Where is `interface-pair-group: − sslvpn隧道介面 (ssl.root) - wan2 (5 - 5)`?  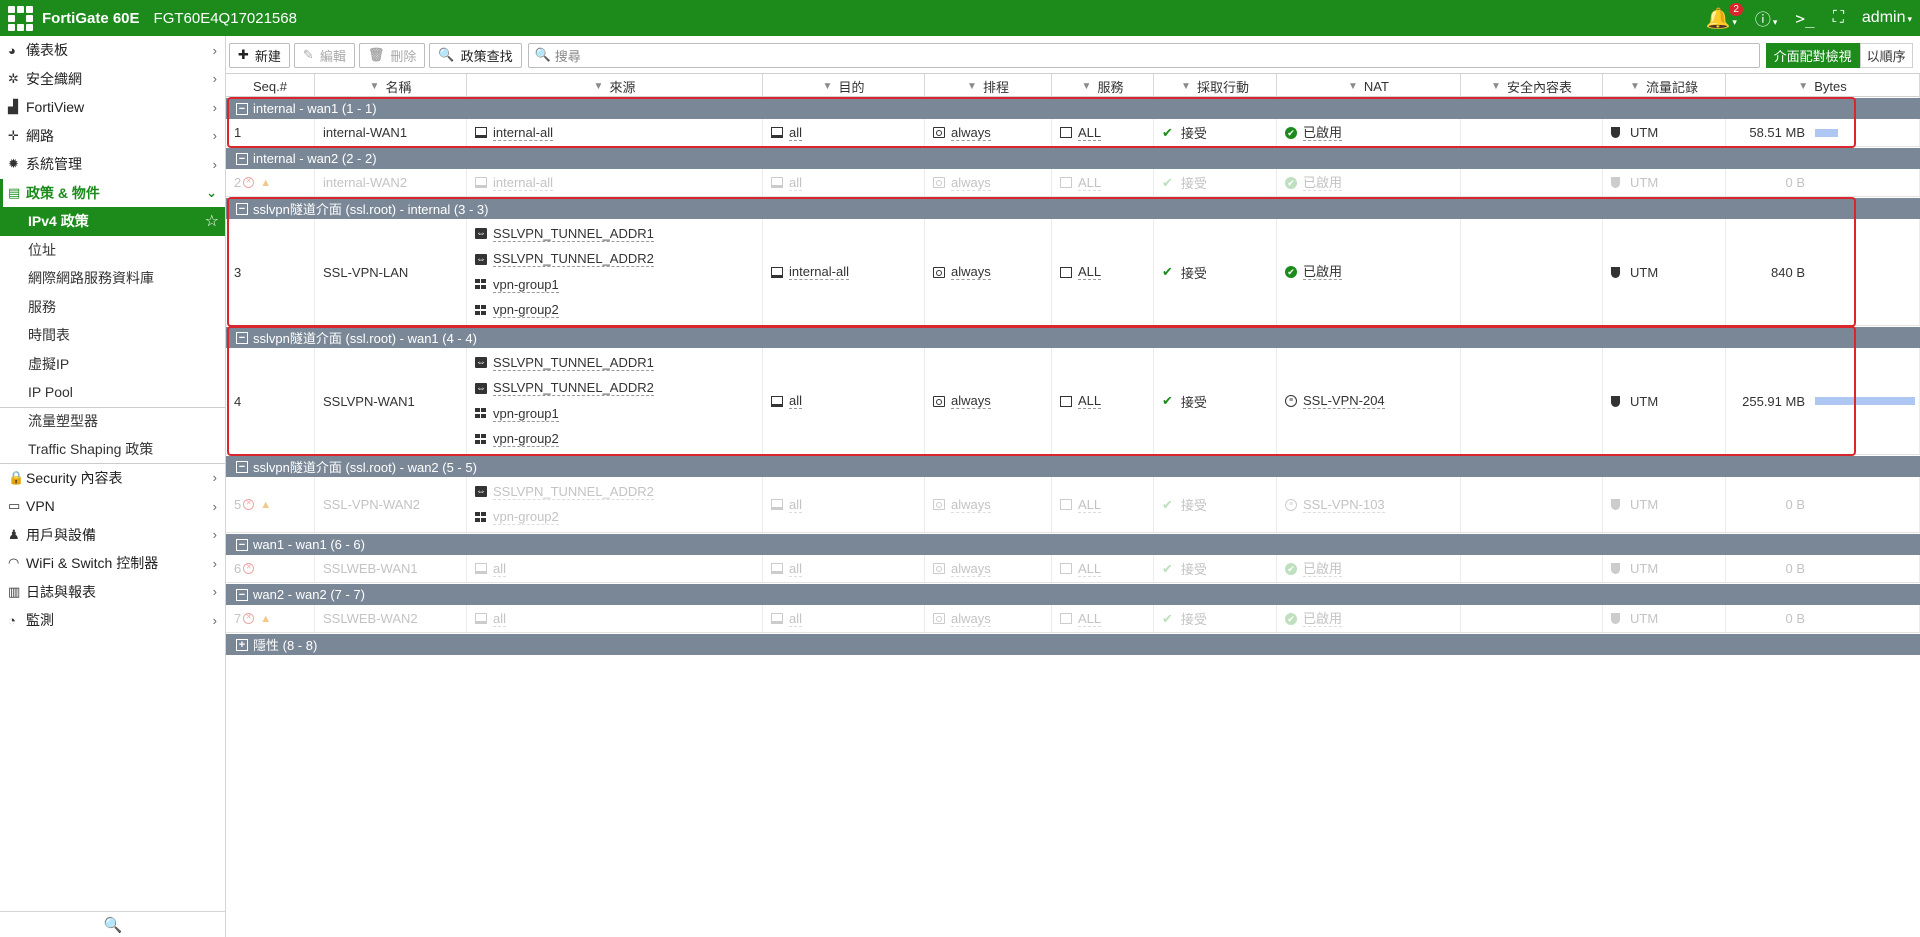 interface-pair-group: − sslvpn隧道介面 (ssl.root) - wan2 (5 - 5) is located at coordinates (1073, 466).